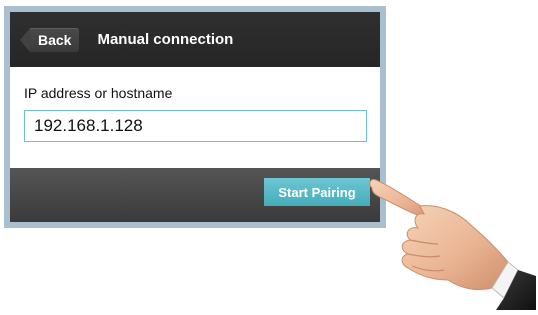 This screenshot has height=315, width=538. Describe the element at coordinates (49, 39) in the screenshot. I see `back-button: Back` at that location.